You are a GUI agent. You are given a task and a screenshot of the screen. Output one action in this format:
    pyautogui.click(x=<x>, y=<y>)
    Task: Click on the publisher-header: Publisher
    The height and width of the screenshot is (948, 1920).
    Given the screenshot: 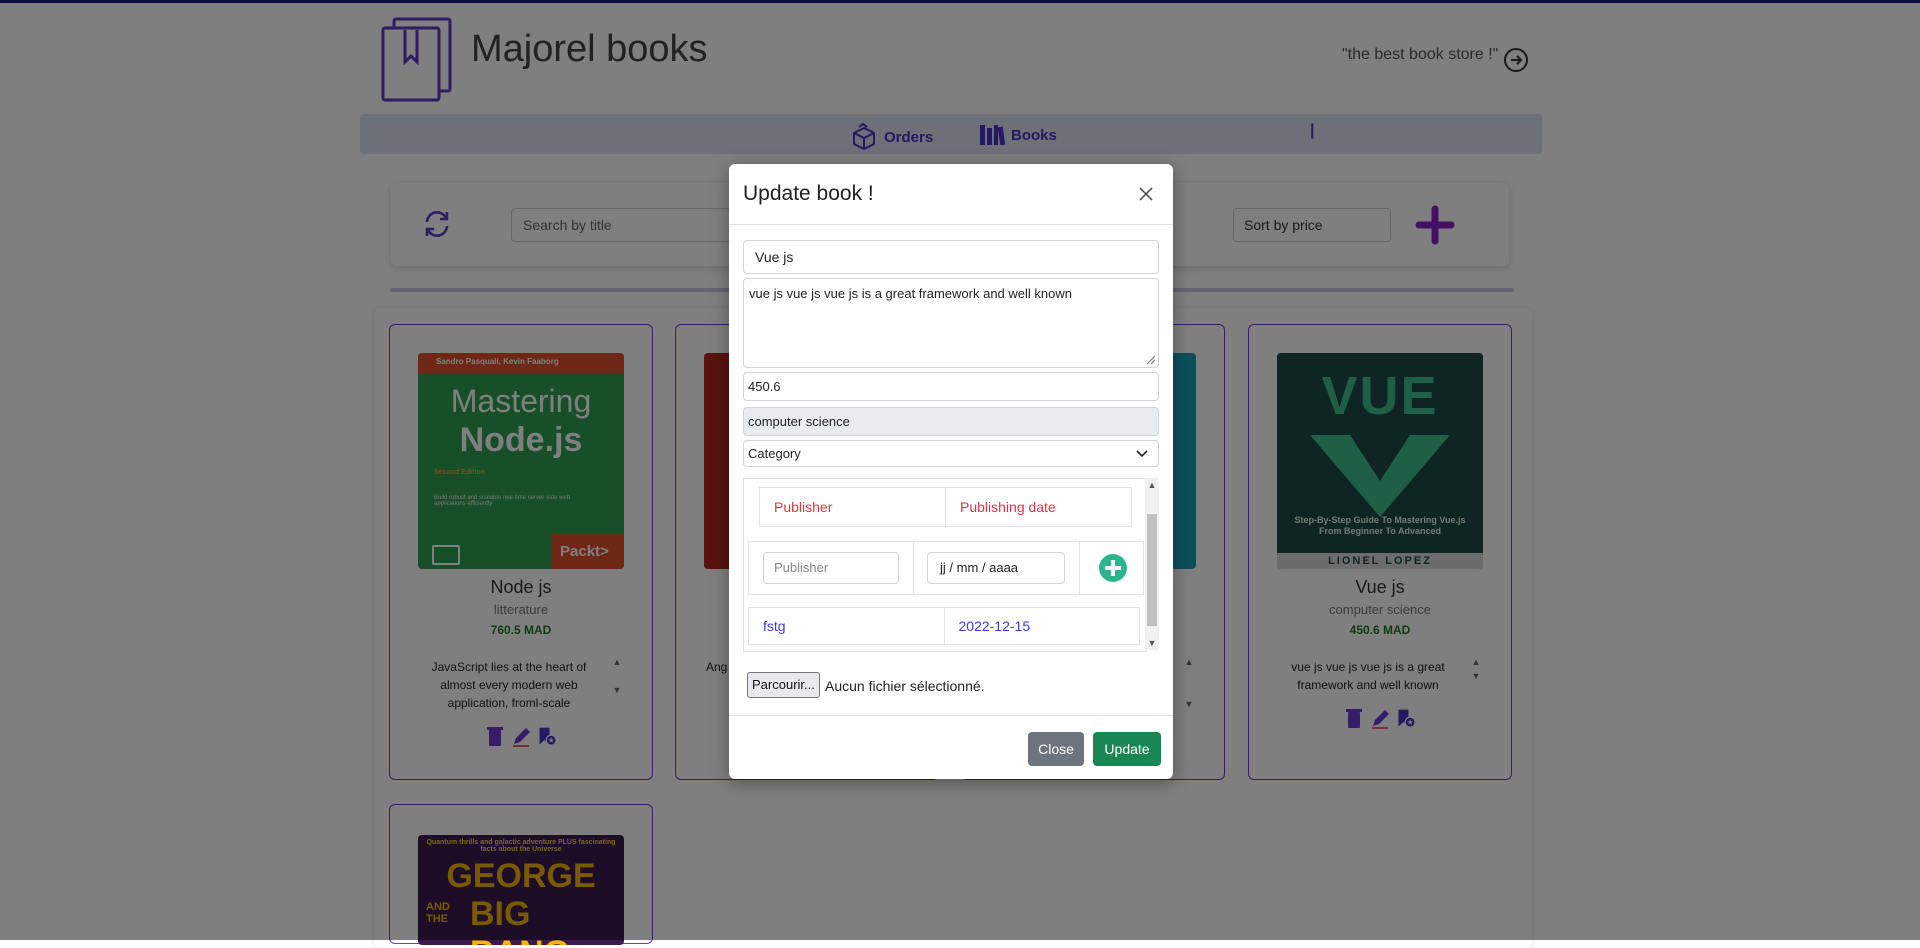 What is the action you would take?
    pyautogui.click(x=803, y=507)
    